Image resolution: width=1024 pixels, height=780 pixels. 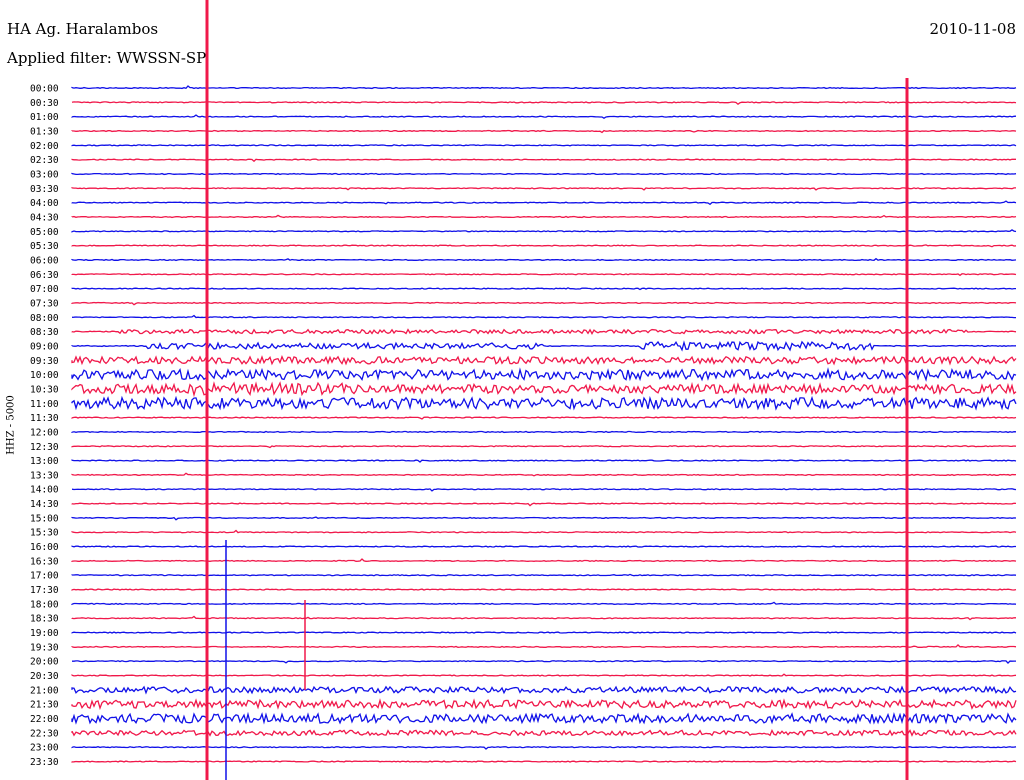 What do you see at coordinates (44, 246) in the screenshot?
I see `time-tick-label: 05:30` at bounding box center [44, 246].